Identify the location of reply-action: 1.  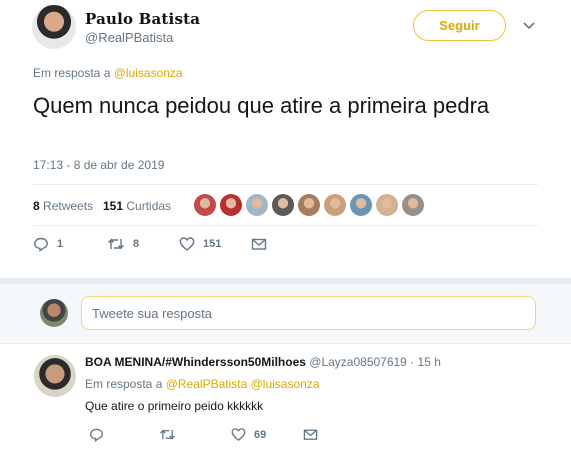
(48, 244).